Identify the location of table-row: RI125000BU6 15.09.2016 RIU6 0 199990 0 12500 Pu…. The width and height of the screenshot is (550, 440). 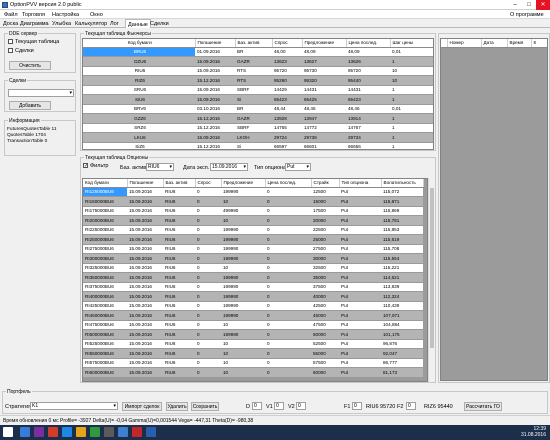
(253, 192).